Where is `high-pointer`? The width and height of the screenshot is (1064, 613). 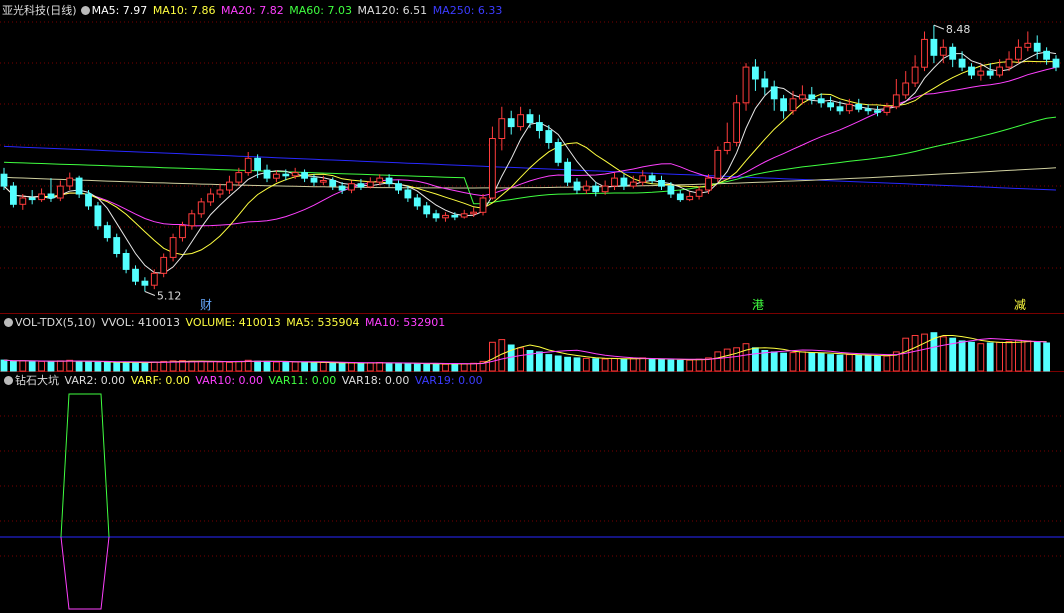
high-pointer is located at coordinates (939, 27).